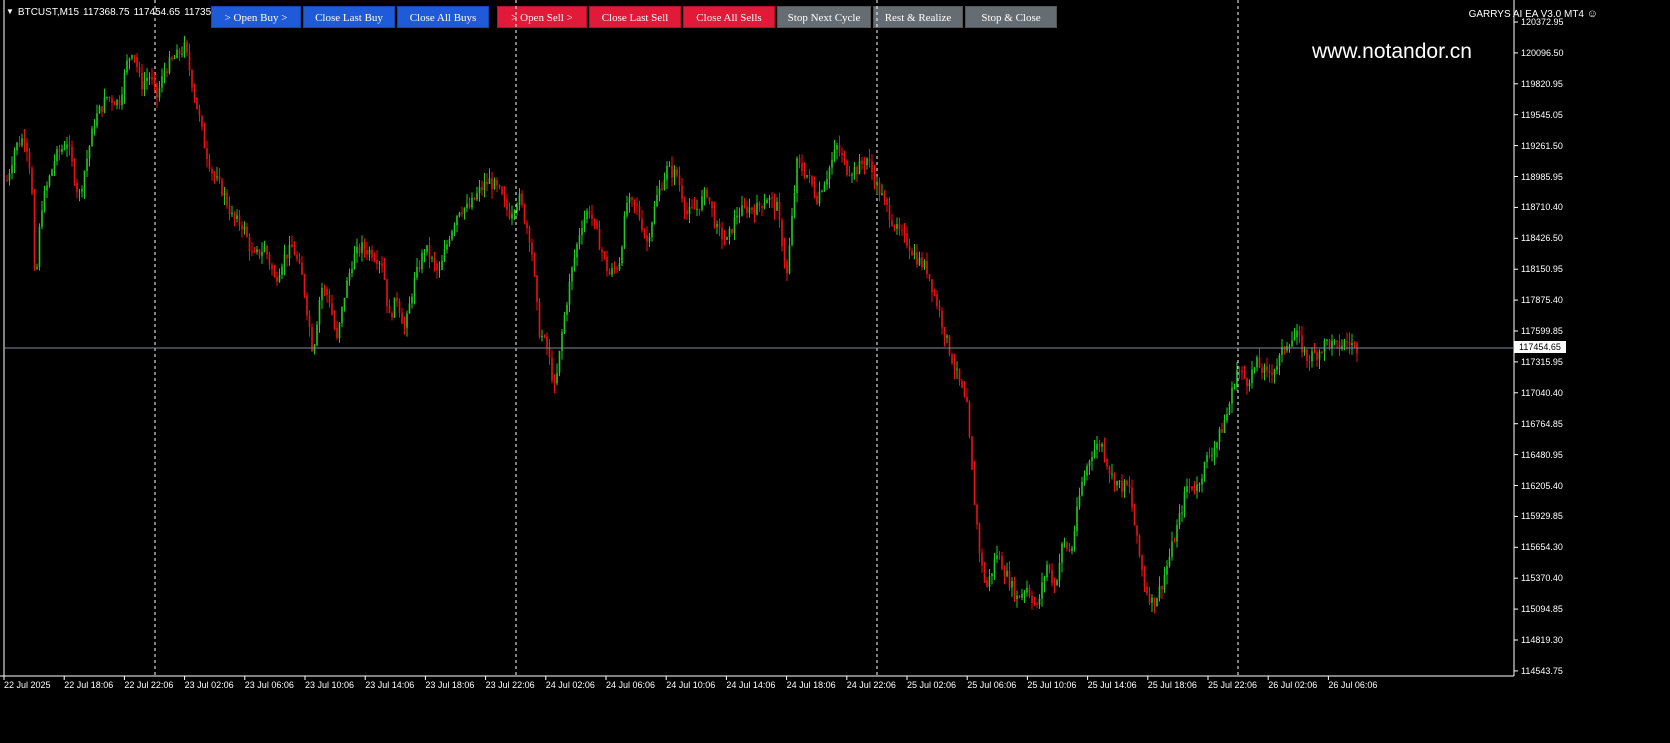 The image size is (1670, 743). What do you see at coordinates (1353, 685) in the screenshot?
I see `time-tick-label: 26 Jul 06:06` at bounding box center [1353, 685].